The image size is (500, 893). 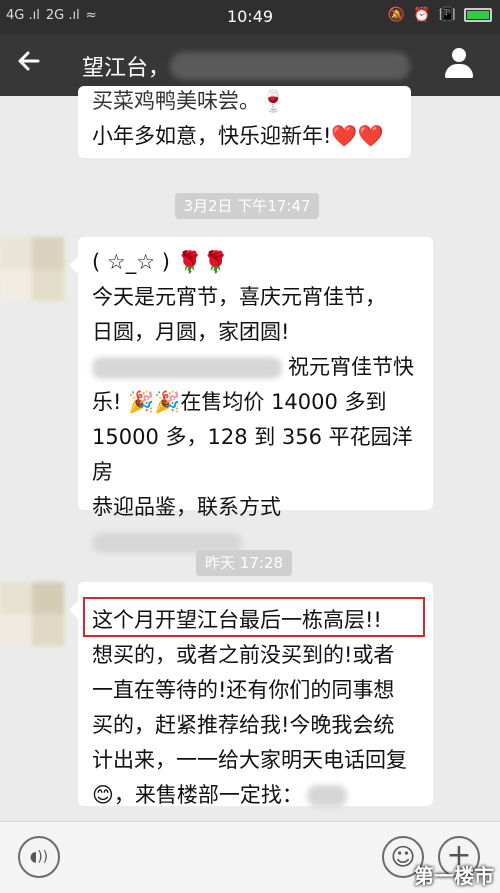 I want to click on message-text: 😊，来售楼部一定找：, so click(x=197, y=795).